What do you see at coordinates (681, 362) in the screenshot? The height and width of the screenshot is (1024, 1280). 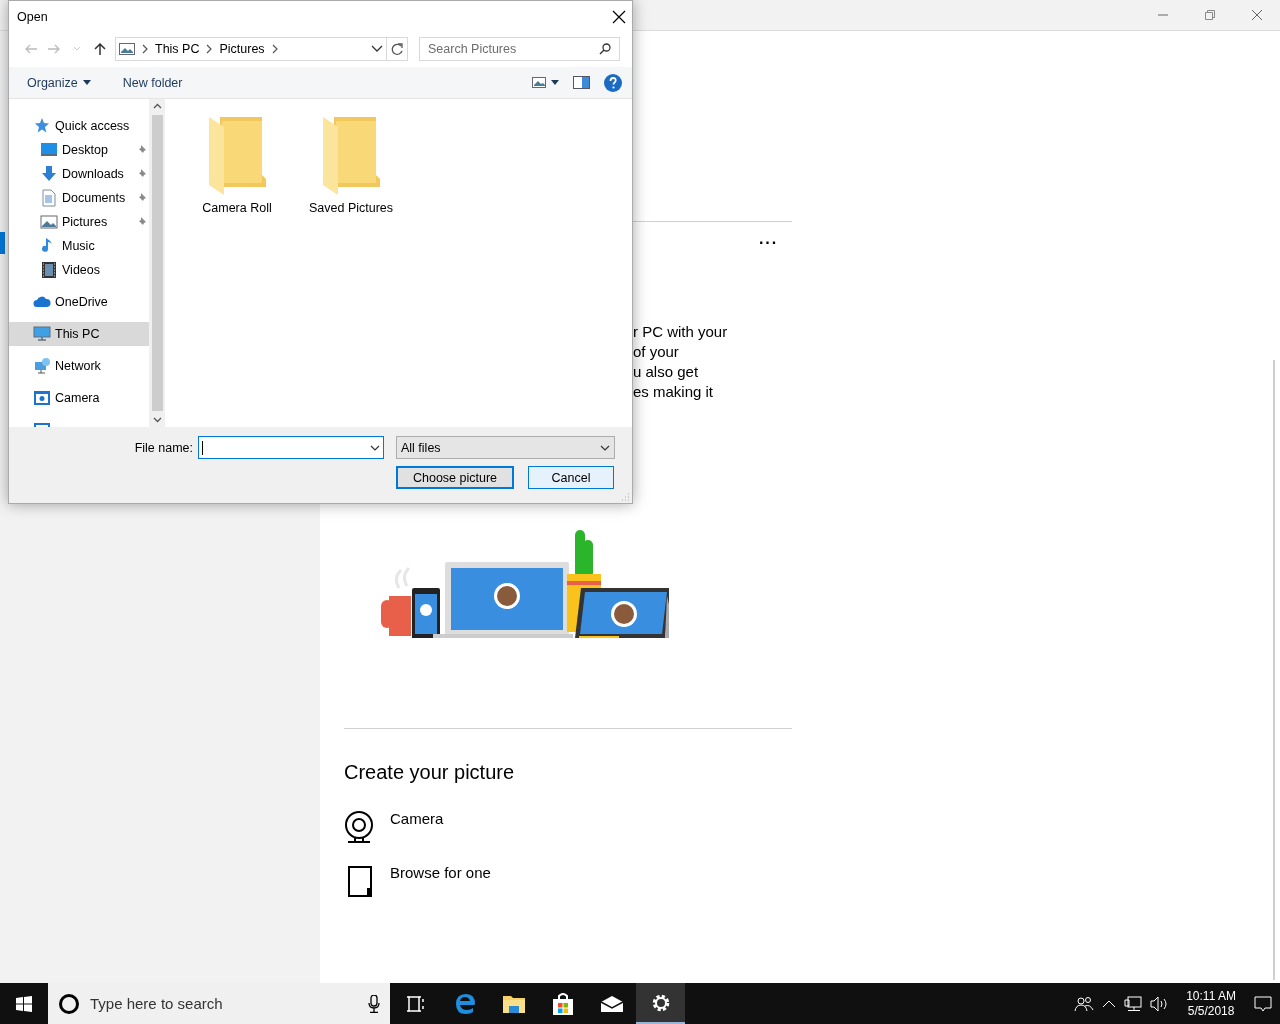 I see `description-text: r PC with your of your u also get es making it` at bounding box center [681, 362].